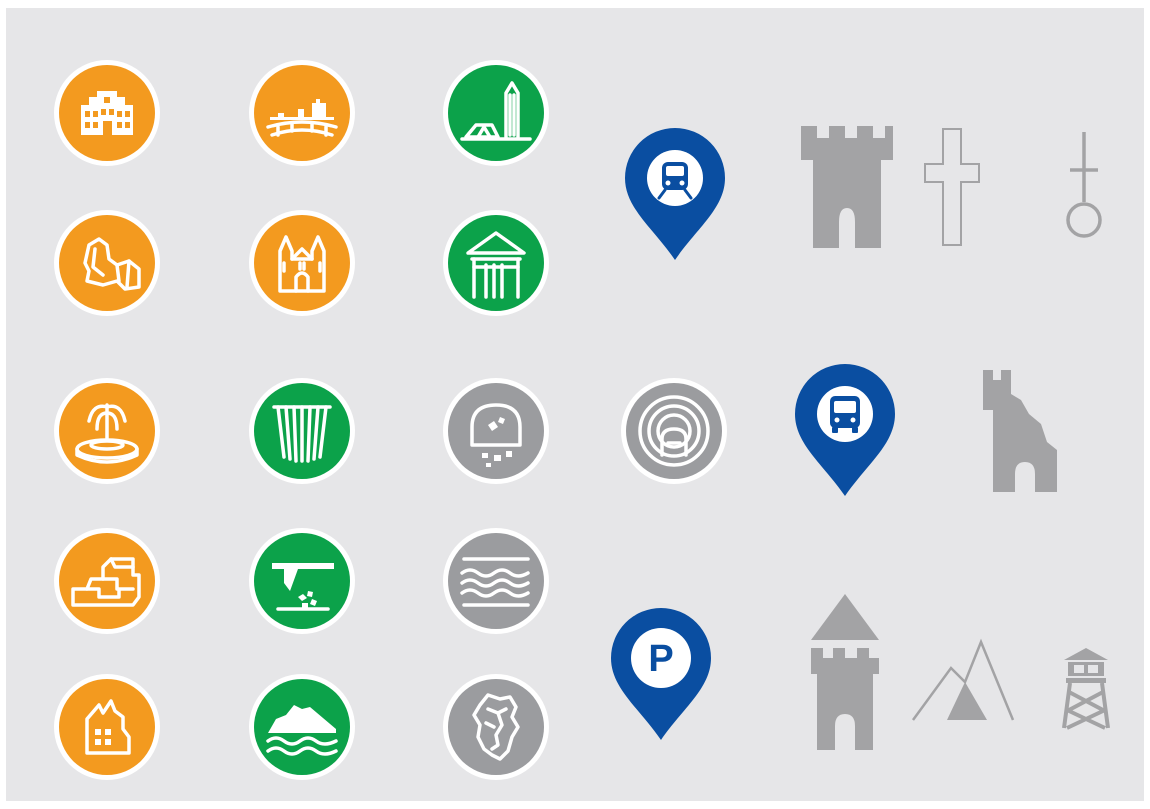  I want to click on water-waves-icon, so click(496, 581).